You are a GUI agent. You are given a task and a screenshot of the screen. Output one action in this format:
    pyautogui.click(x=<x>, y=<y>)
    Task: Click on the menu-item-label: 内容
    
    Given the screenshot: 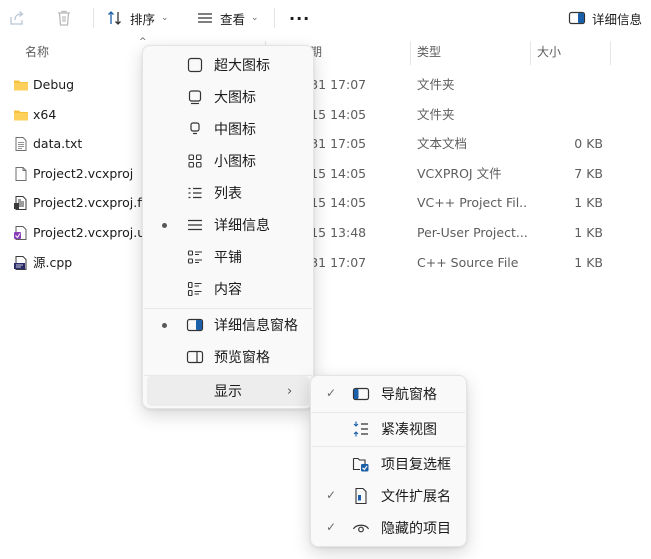 What is the action you would take?
    pyautogui.click(x=228, y=290)
    